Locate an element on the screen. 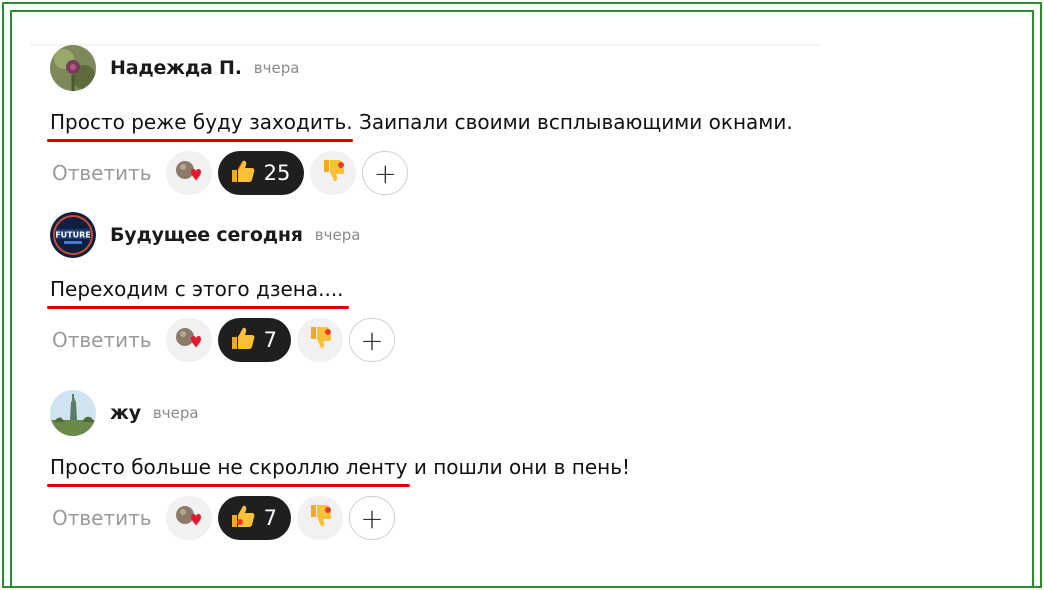 This screenshot has width=1044, height=590. avatar: FUTURE is located at coordinates (73, 235).